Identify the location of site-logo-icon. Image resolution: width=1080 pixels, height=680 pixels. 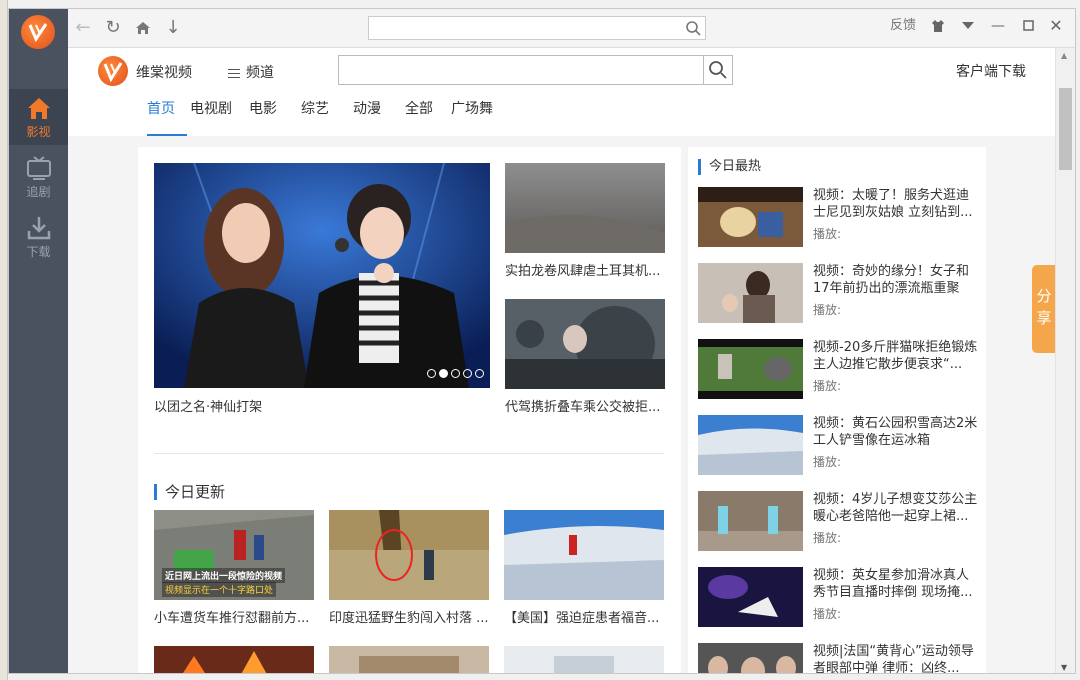
(113, 71).